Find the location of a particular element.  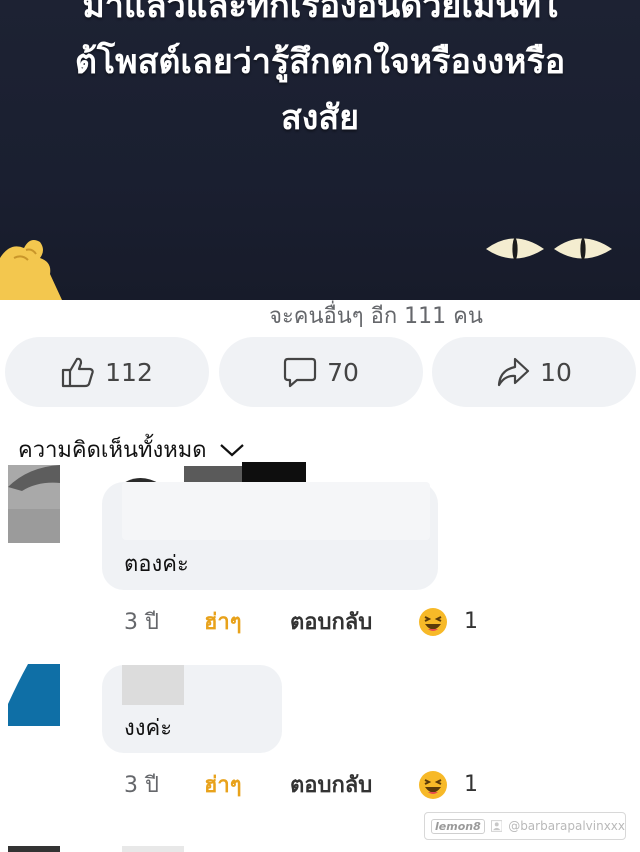

watermark-brand: lemon8 is located at coordinates (458, 826).